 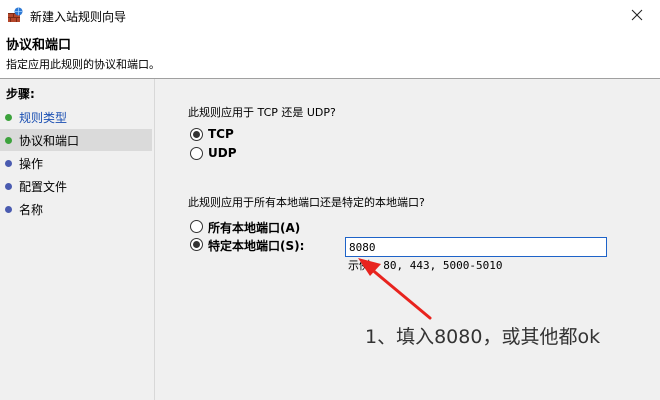 What do you see at coordinates (43, 187) in the screenshot?
I see `step-label: 配置文件` at bounding box center [43, 187].